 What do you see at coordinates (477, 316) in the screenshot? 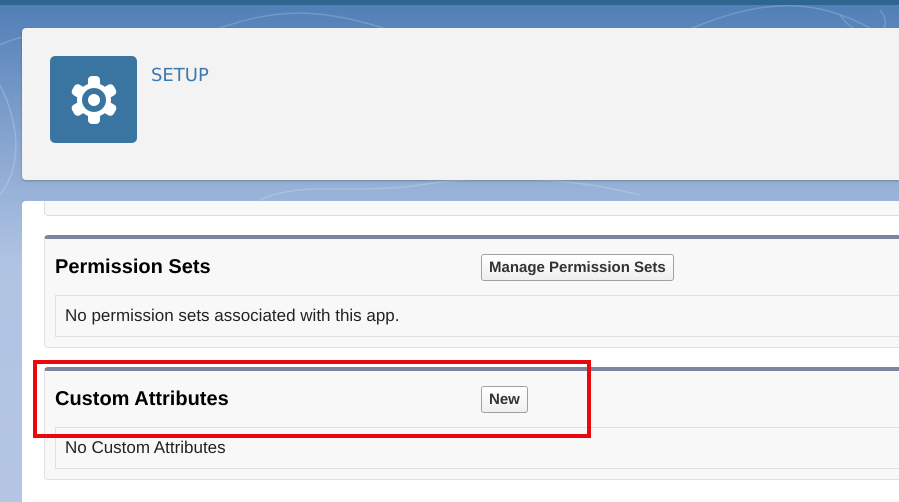
I see `empty-message: No permission sets associated with this app.` at bounding box center [477, 316].